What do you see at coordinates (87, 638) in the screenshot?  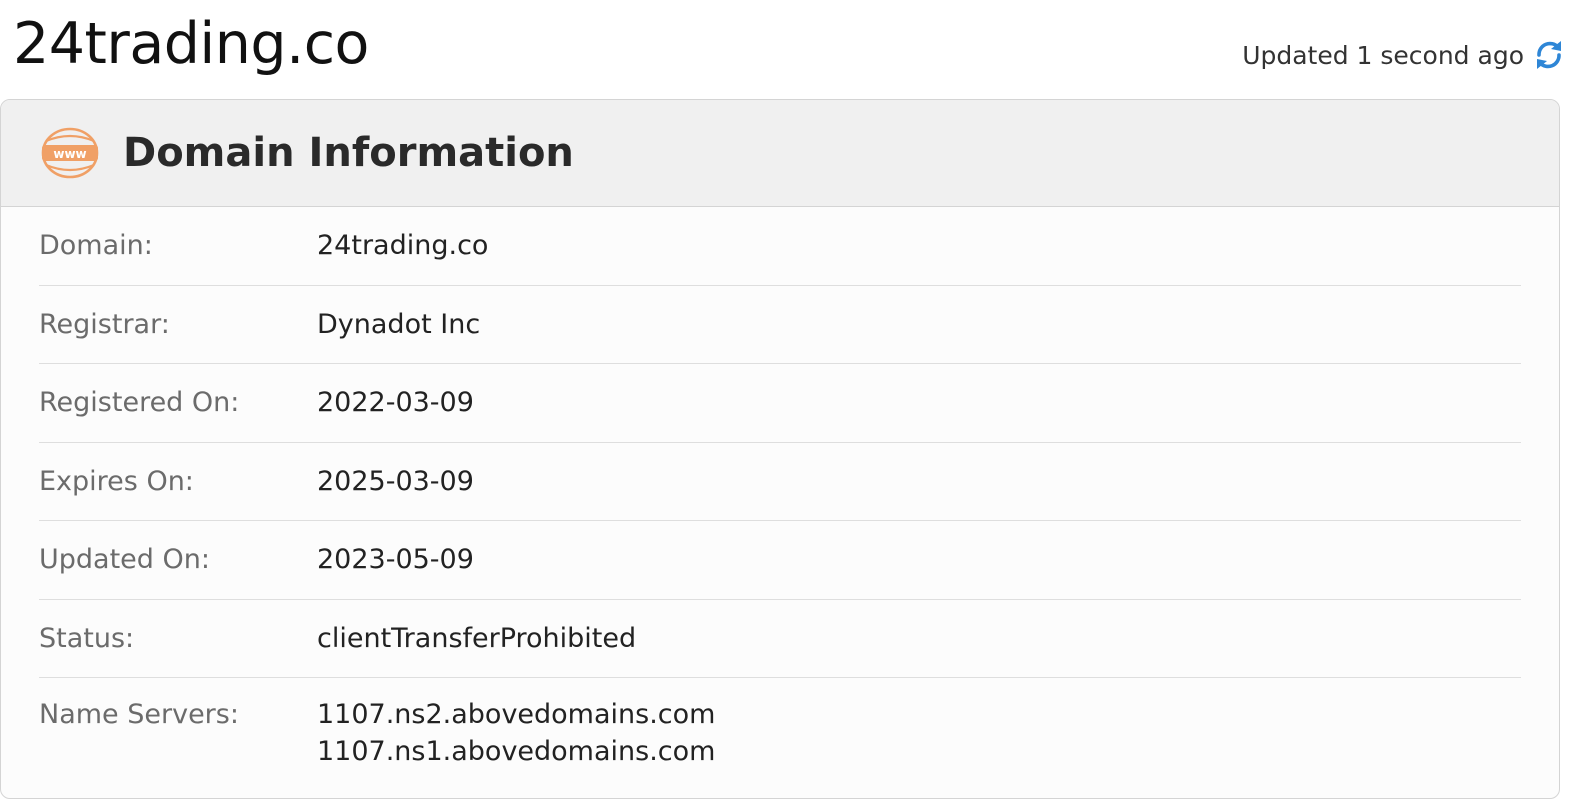 I see `row-label: Status:` at bounding box center [87, 638].